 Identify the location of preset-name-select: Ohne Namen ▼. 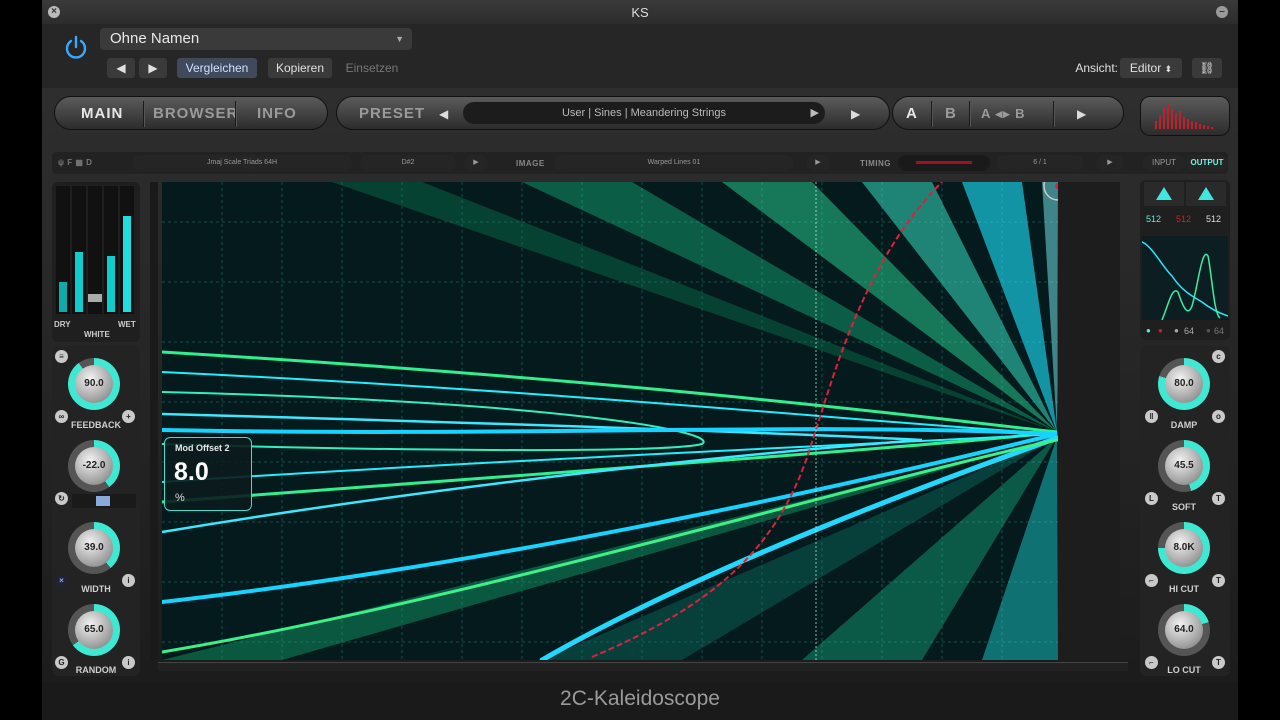
(256, 39).